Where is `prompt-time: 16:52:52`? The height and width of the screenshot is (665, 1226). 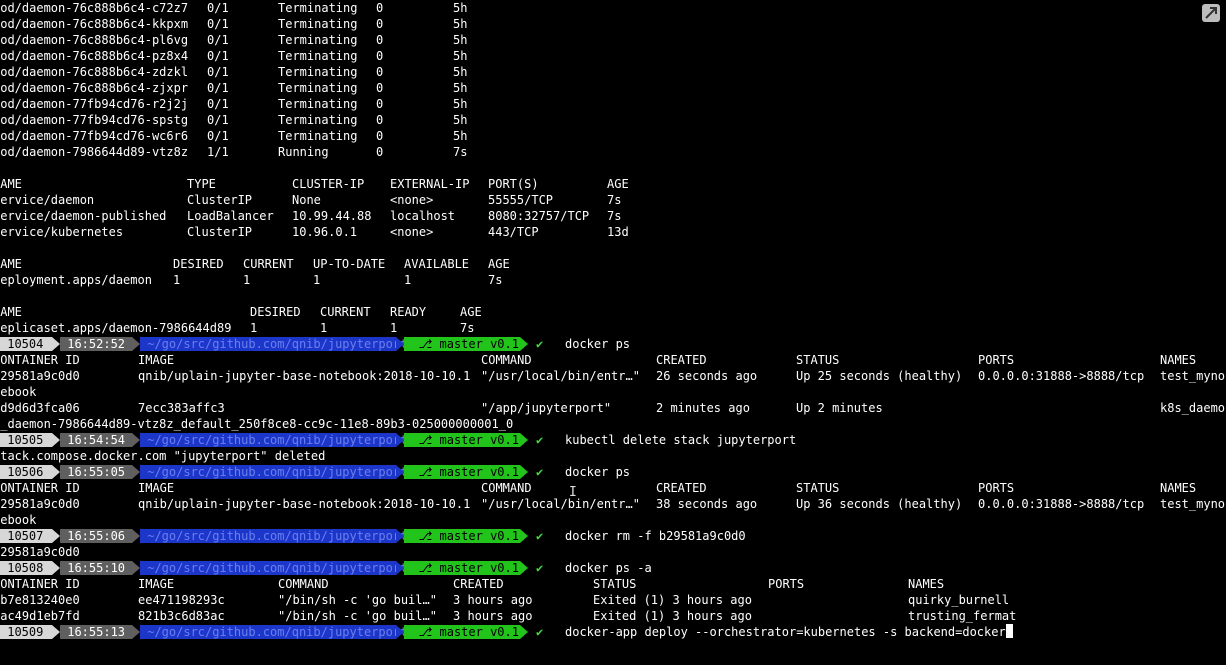 prompt-time: 16:52:52 is located at coordinates (96, 344).